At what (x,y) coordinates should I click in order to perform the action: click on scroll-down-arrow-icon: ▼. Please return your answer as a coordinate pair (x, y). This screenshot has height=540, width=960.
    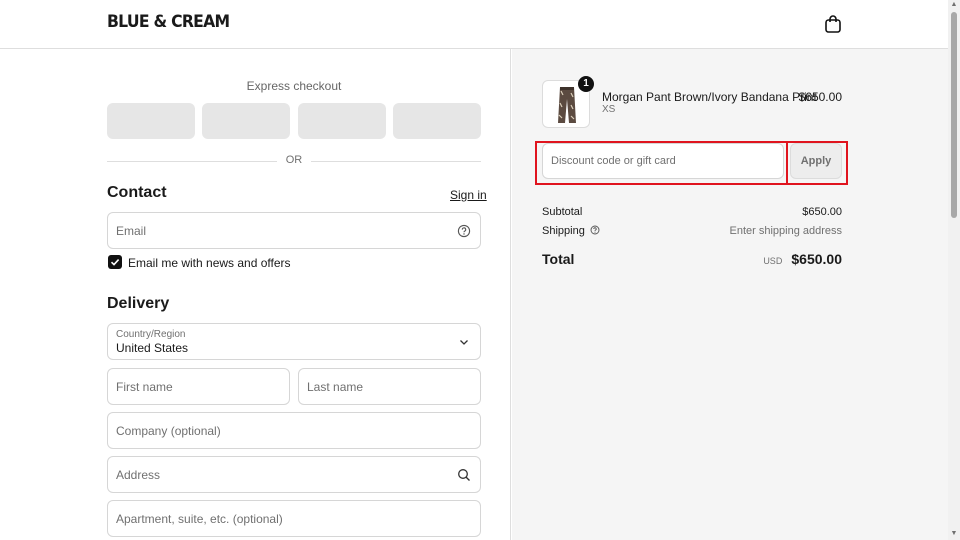
    Looking at the image, I should click on (954, 534).